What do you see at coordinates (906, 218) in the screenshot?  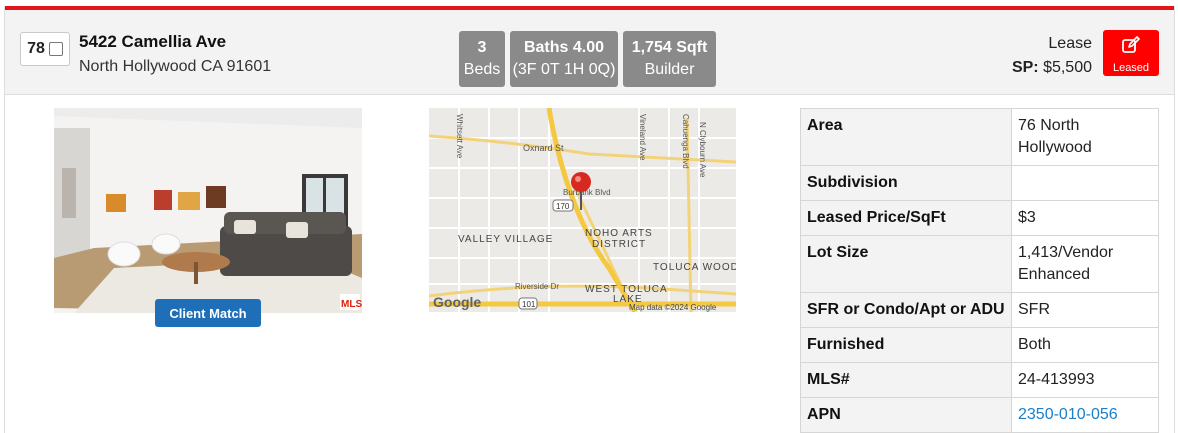 I see `detail-key: Leased Price/SqFt` at bounding box center [906, 218].